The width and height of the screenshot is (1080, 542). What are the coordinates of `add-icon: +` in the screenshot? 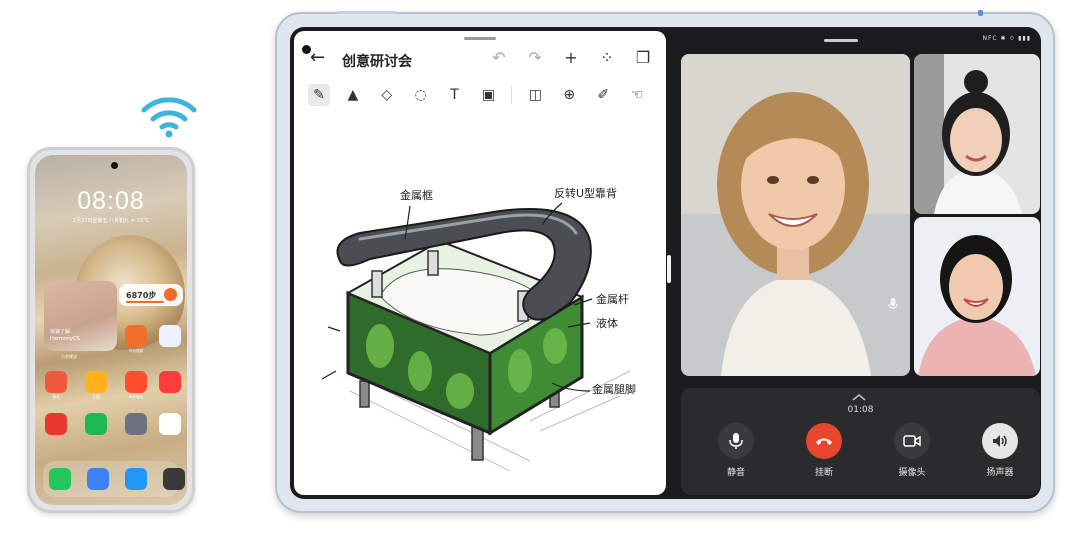 It's located at (571, 58).